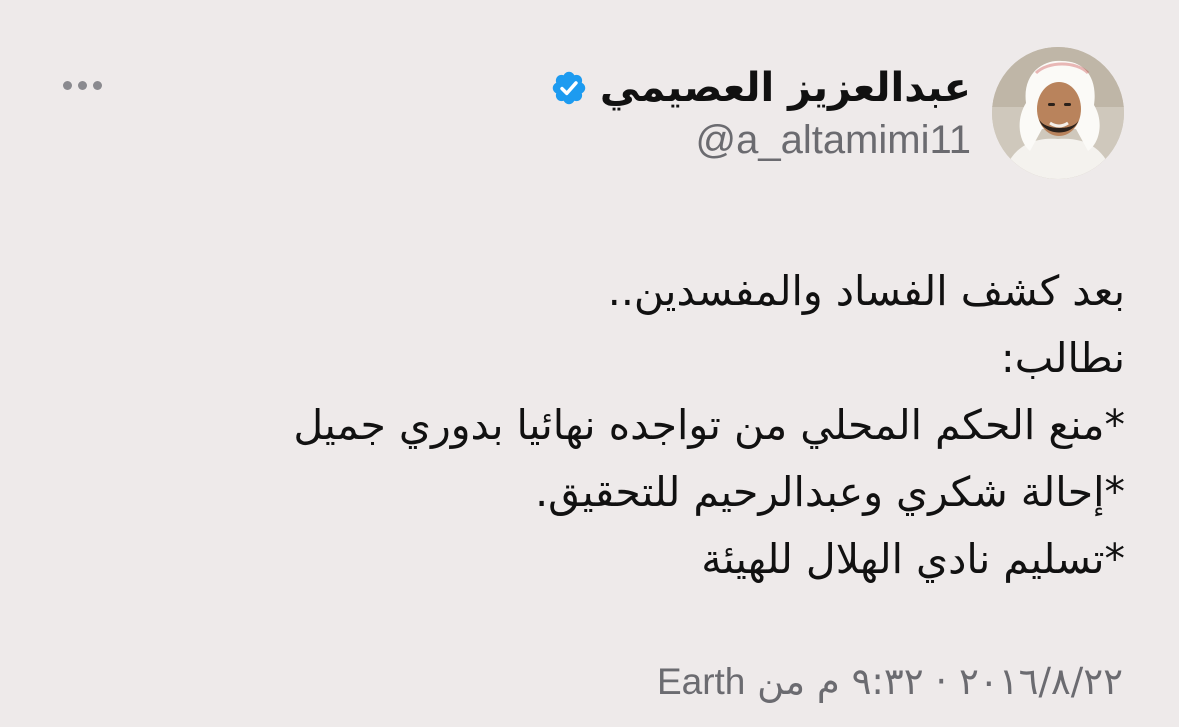 Image resolution: width=1179 pixels, height=727 pixels. Describe the element at coordinates (870, 681) in the screenshot. I see `tweet-time: ٩:٣٢ م` at that location.